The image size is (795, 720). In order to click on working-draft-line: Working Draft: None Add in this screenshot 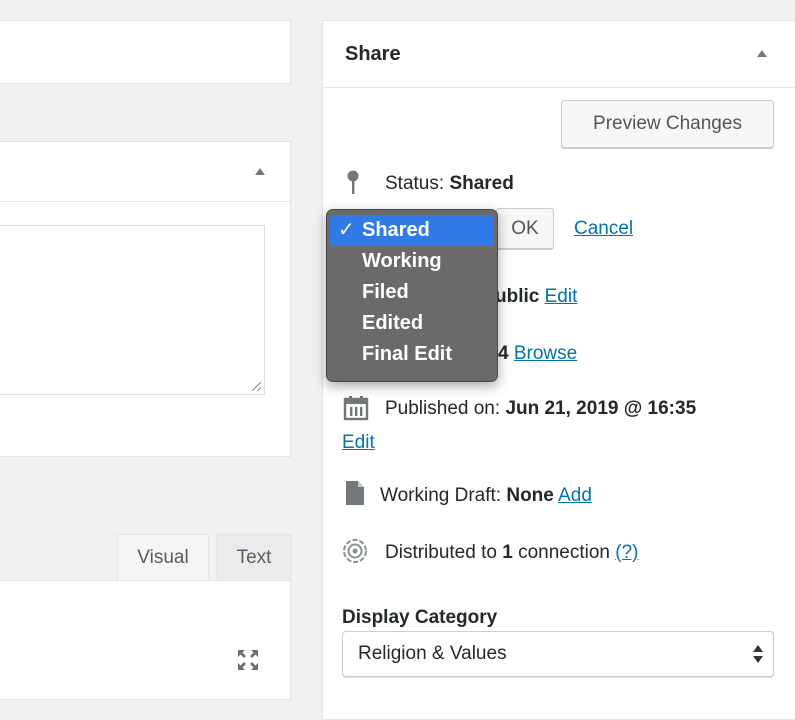, I will do `click(486, 496)`.